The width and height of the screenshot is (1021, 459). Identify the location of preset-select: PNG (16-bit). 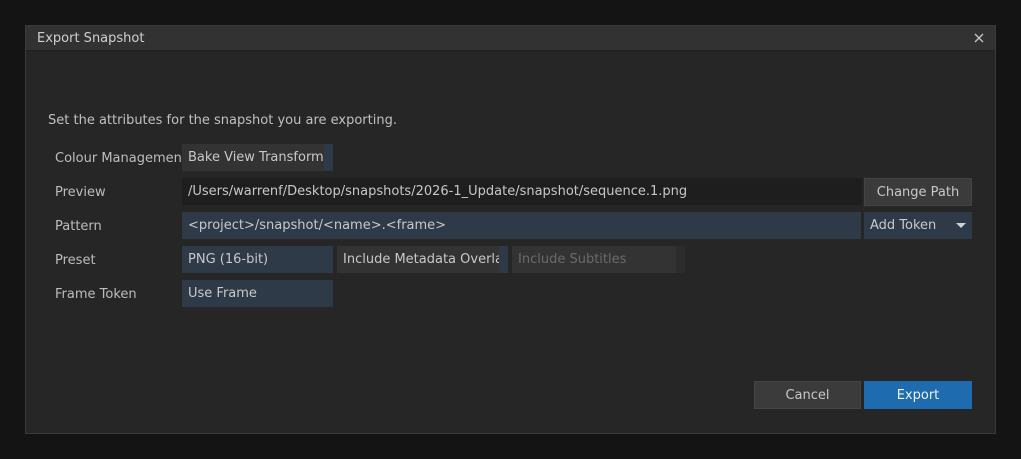
(257, 259).